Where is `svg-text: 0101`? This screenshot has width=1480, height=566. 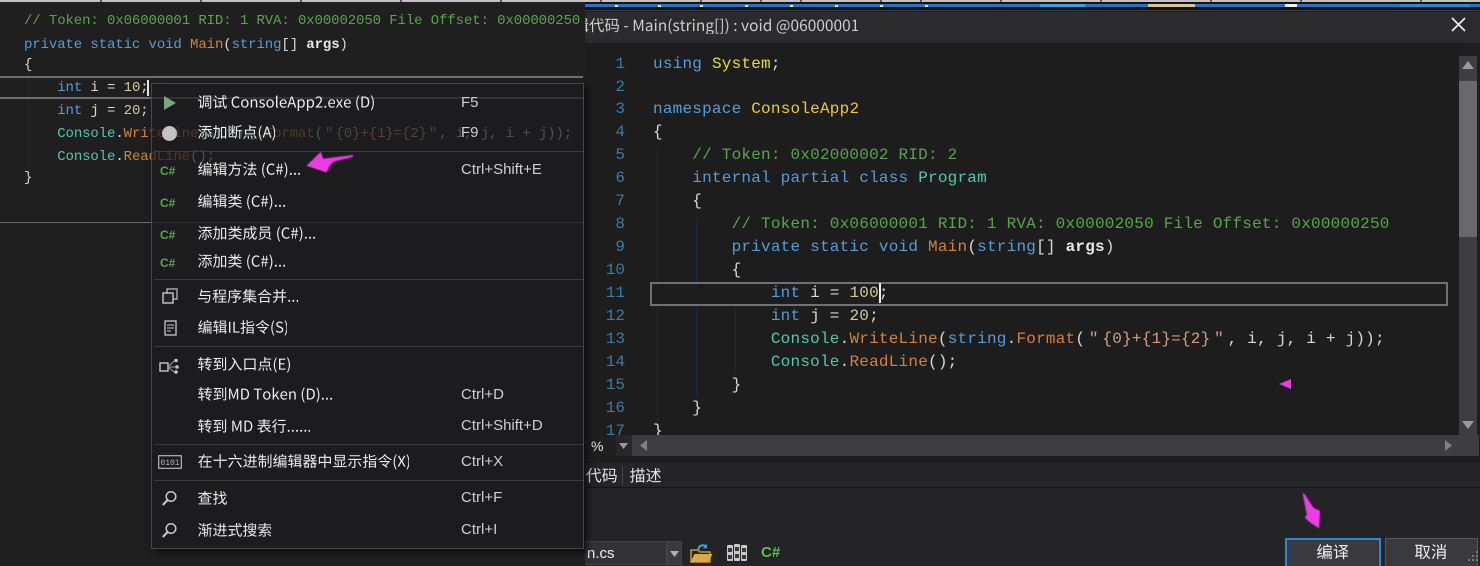 svg-text: 0101 is located at coordinates (169, 463).